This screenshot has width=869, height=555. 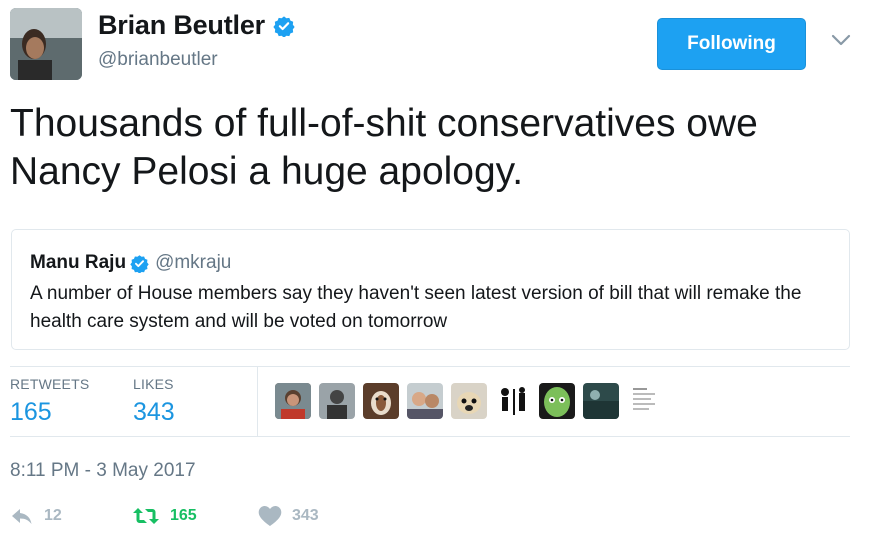 I want to click on reply-count: 12, so click(x=53, y=515).